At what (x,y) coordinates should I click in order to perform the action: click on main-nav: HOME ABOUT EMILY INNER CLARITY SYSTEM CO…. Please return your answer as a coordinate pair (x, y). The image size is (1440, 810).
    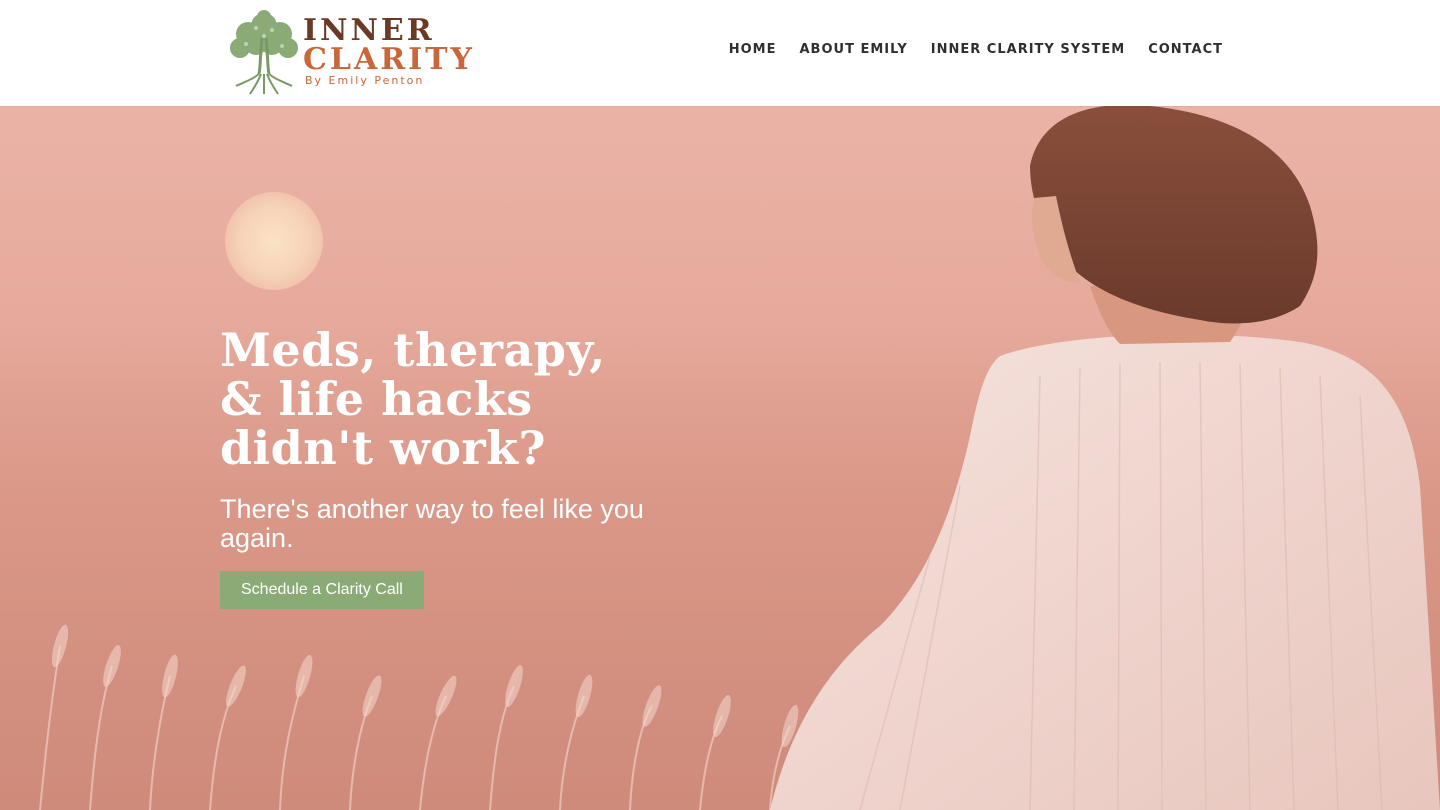
    Looking at the image, I should click on (976, 49).